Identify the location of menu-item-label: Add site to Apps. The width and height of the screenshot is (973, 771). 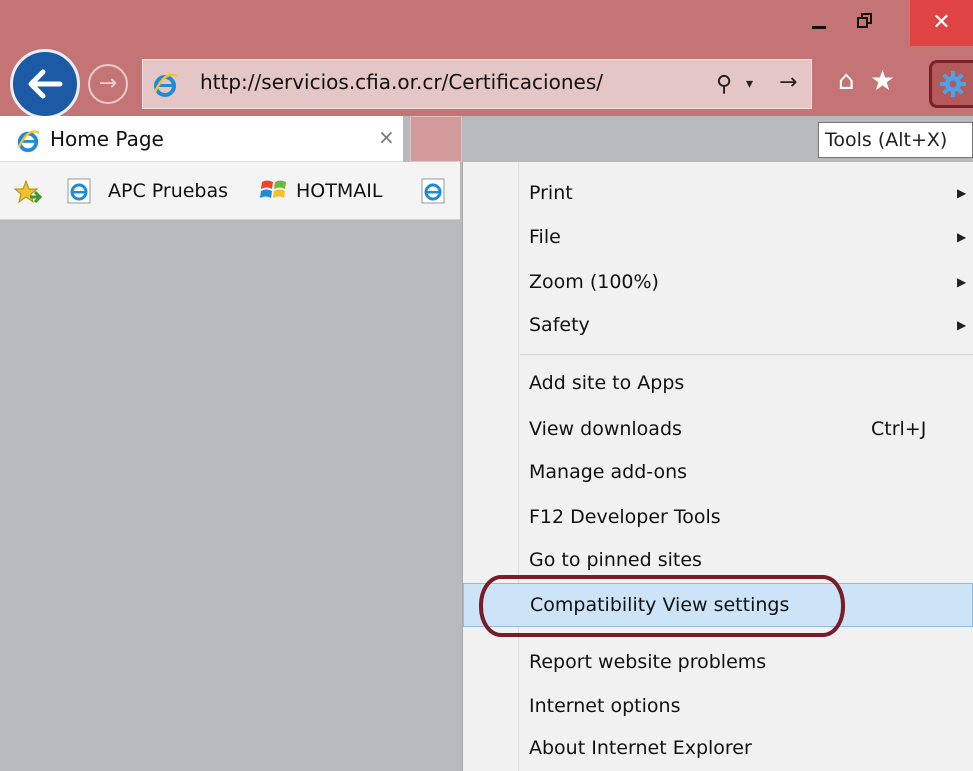
(607, 383).